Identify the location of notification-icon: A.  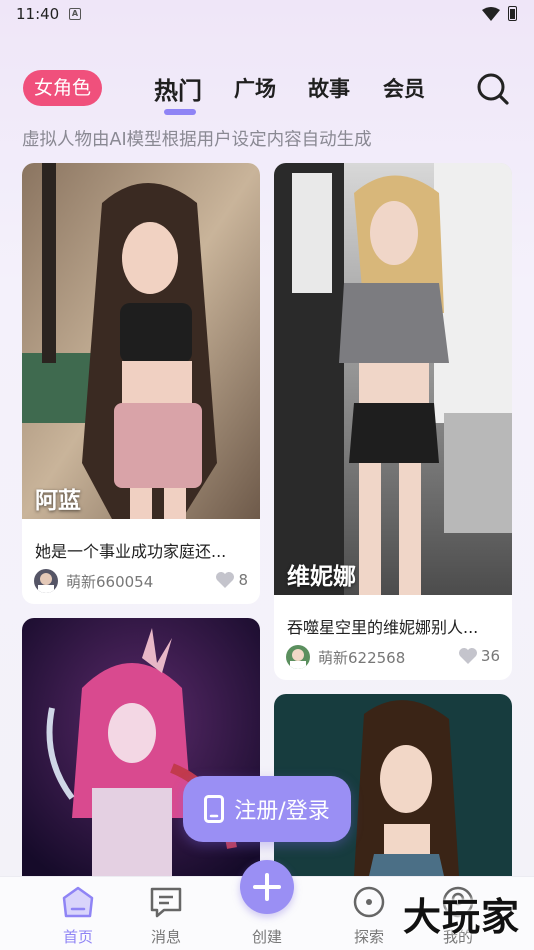
(75, 14).